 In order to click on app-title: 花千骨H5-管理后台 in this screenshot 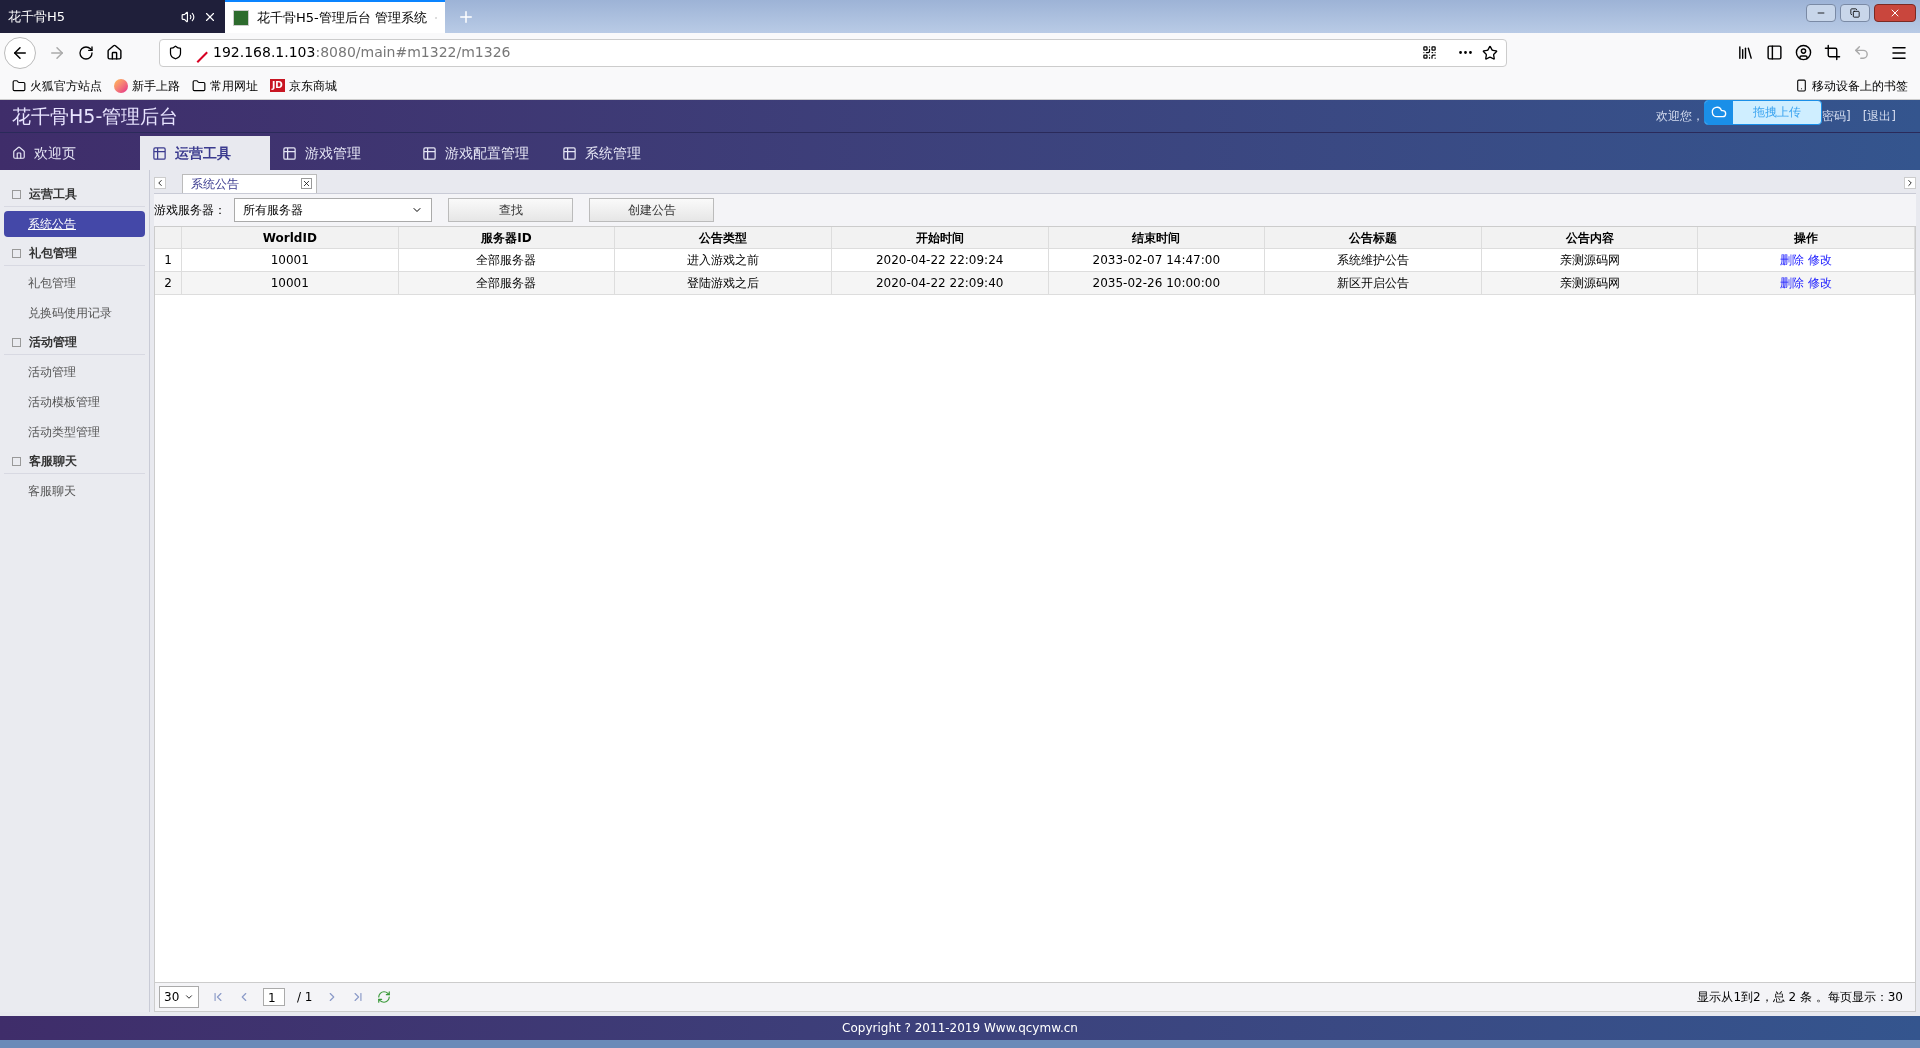, I will do `click(95, 116)`.